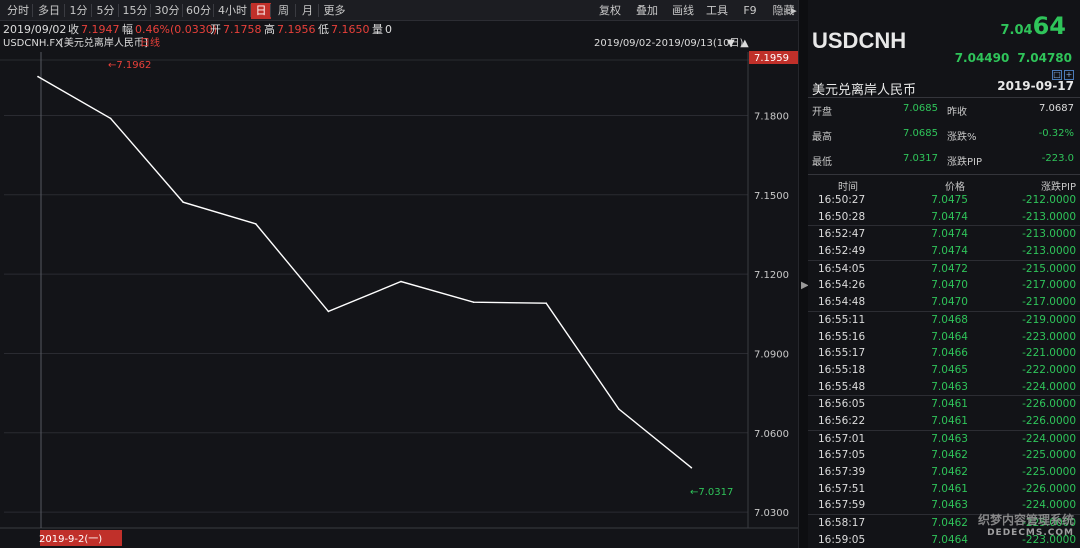  I want to click on y-tick-label: 7.0600, so click(771, 434).